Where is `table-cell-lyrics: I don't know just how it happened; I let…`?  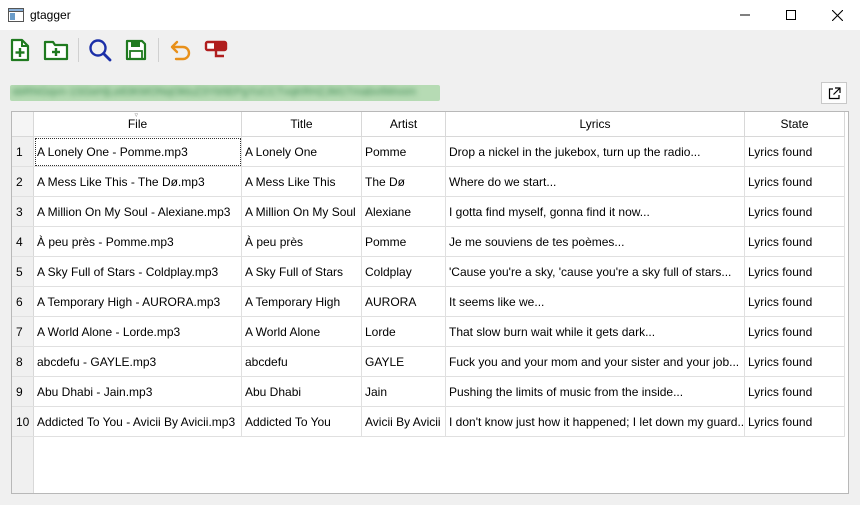
table-cell-lyrics: I don't know just how it happened; I let… is located at coordinates (595, 422).